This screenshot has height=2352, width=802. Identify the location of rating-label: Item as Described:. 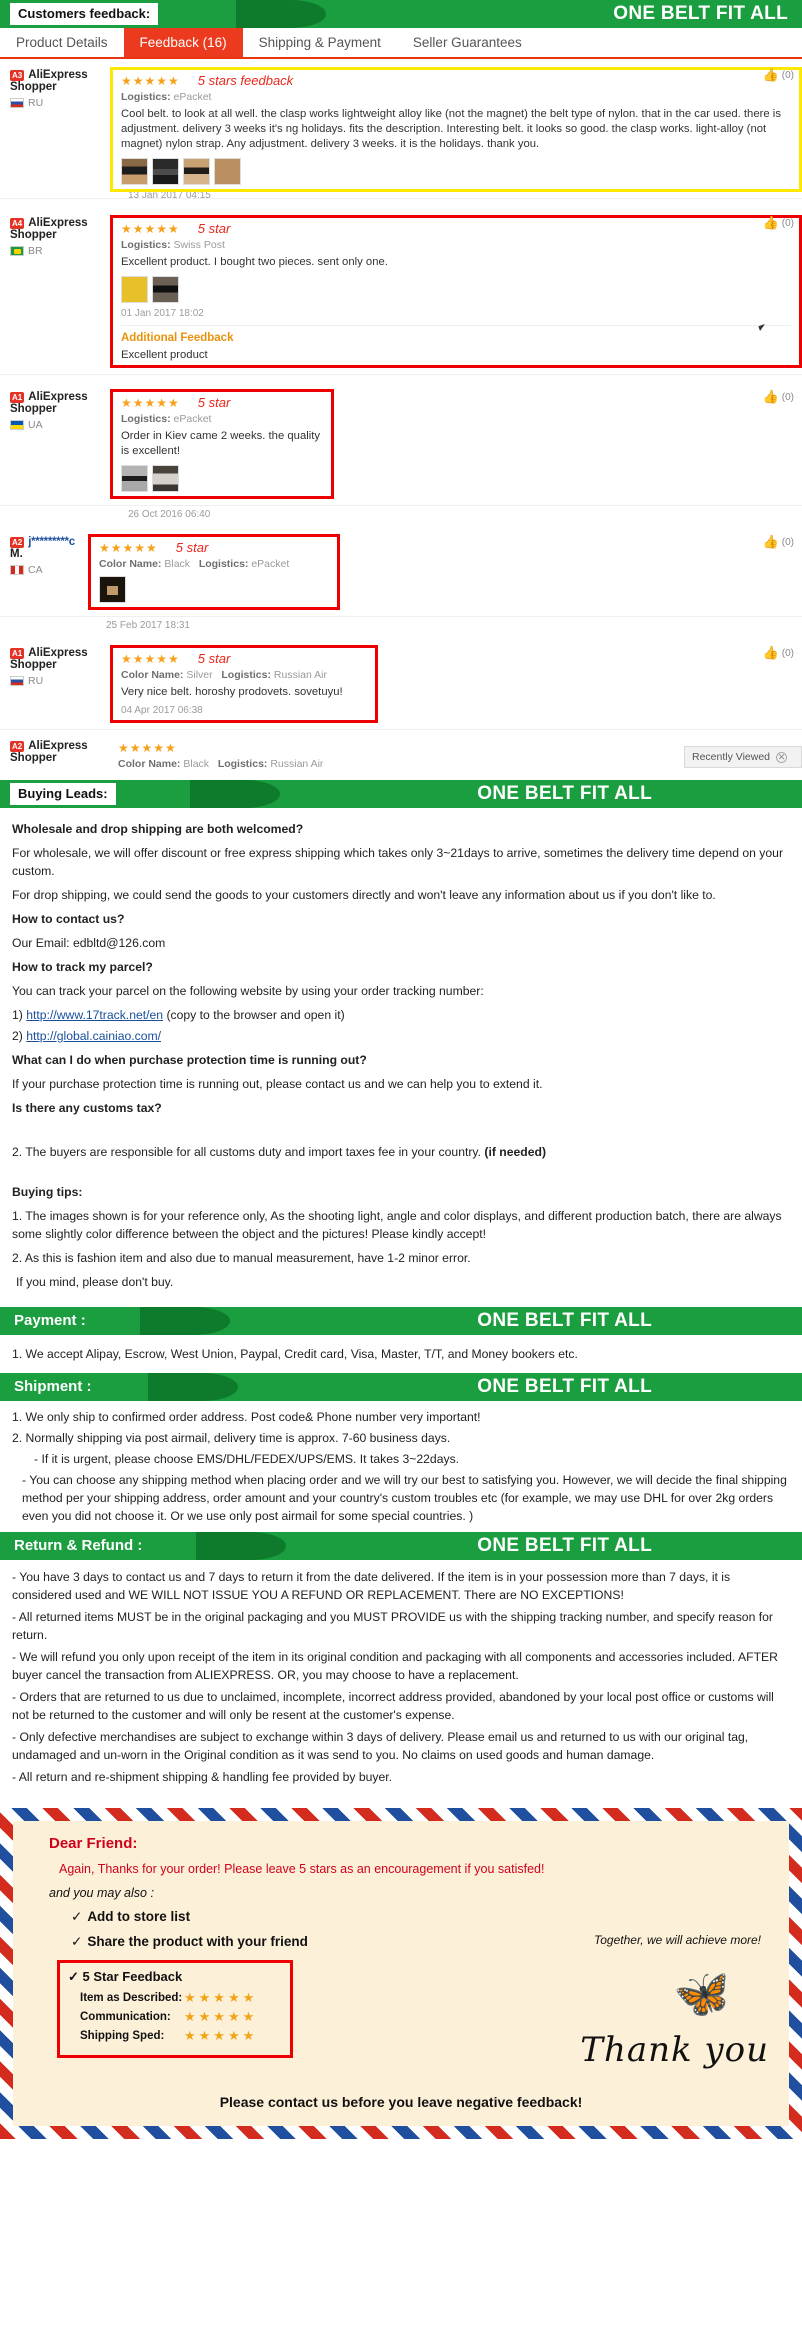
(131, 1998).